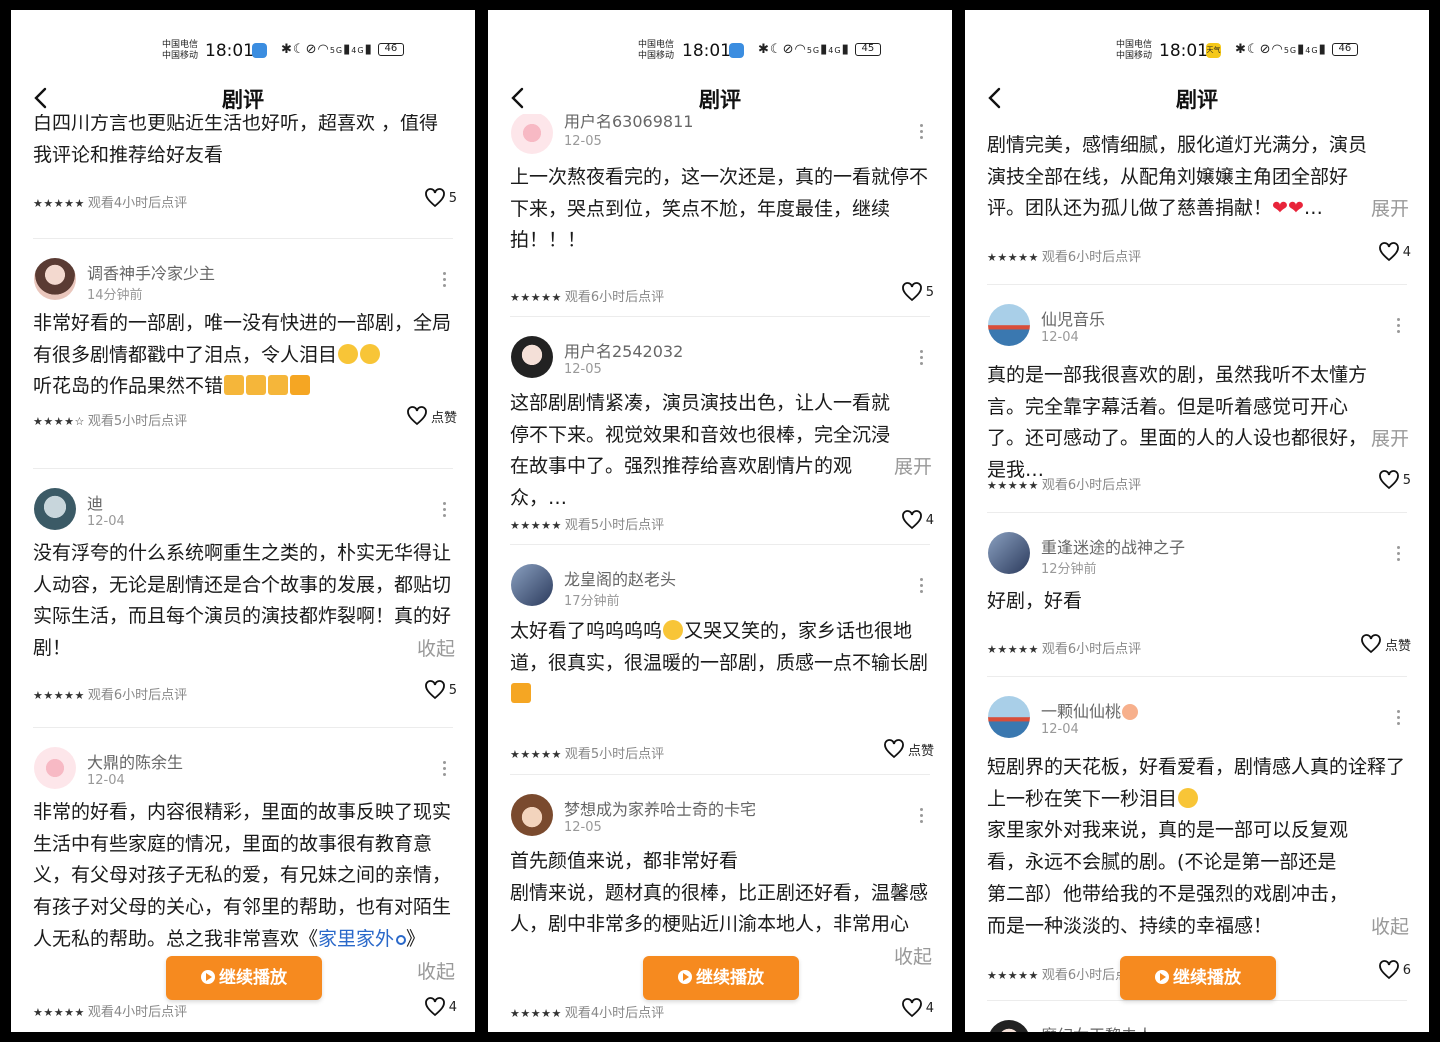 This screenshot has width=1440, height=1042. What do you see at coordinates (234, 385) in the screenshot?
I see `thumbs-emoji` at bounding box center [234, 385].